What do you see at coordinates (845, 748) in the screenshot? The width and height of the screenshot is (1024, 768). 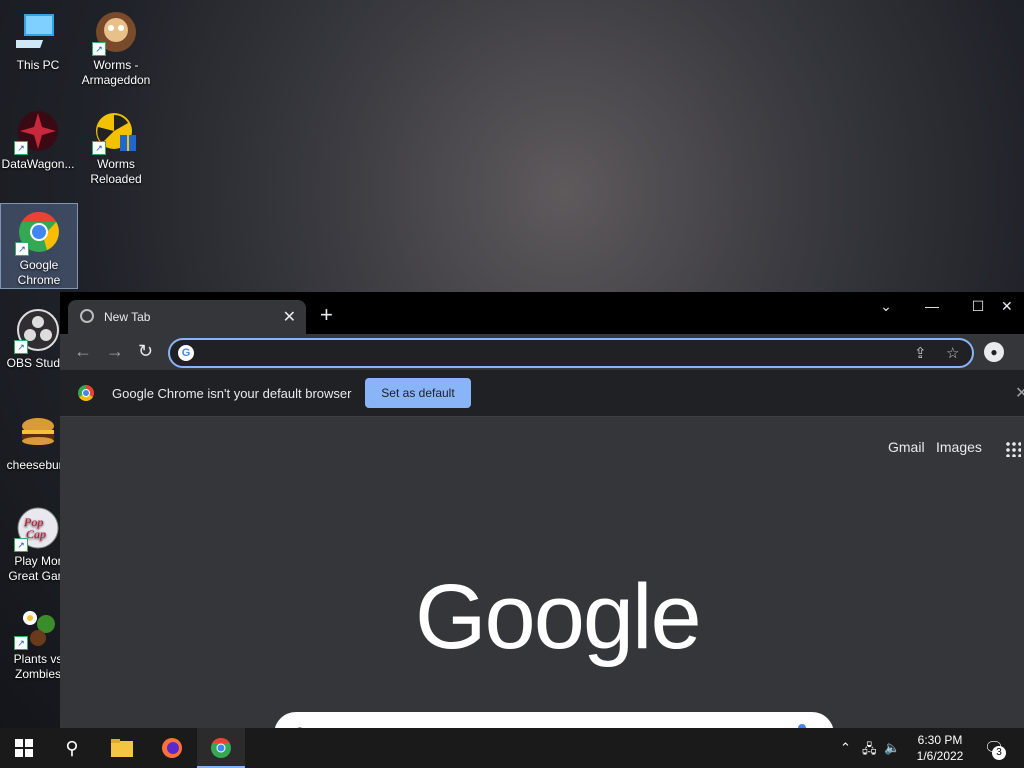 I see `show-hidden-icons-chevron-icon: ⌃` at bounding box center [845, 748].